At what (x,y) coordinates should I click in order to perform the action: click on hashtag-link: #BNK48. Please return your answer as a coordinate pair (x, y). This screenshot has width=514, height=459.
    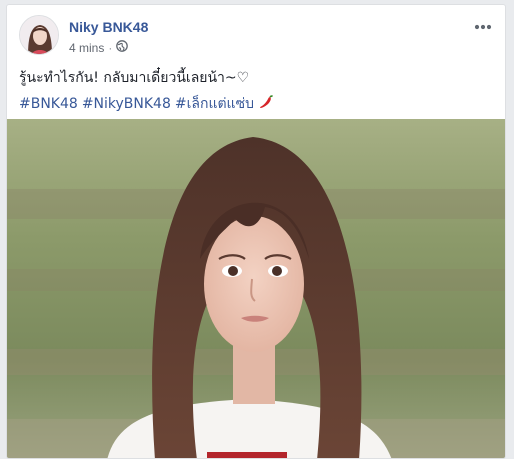
    Looking at the image, I should click on (48, 104).